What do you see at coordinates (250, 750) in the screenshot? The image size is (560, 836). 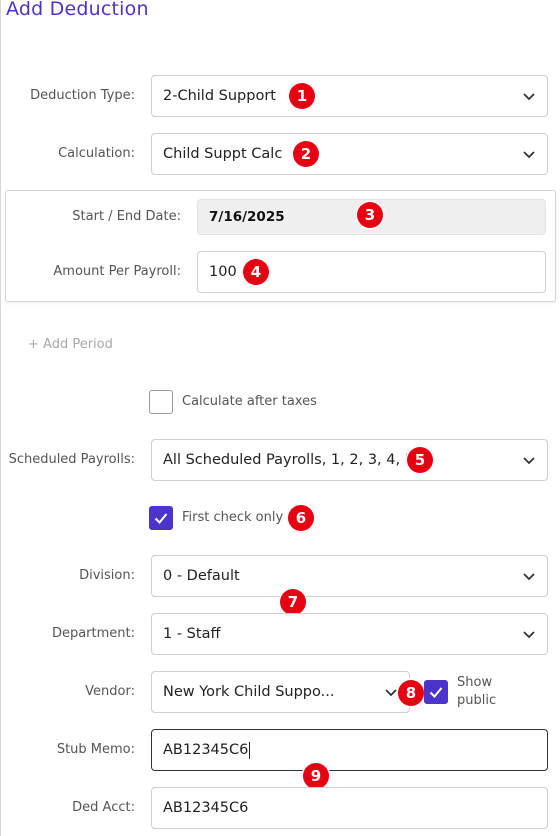 I see `text-cursor` at bounding box center [250, 750].